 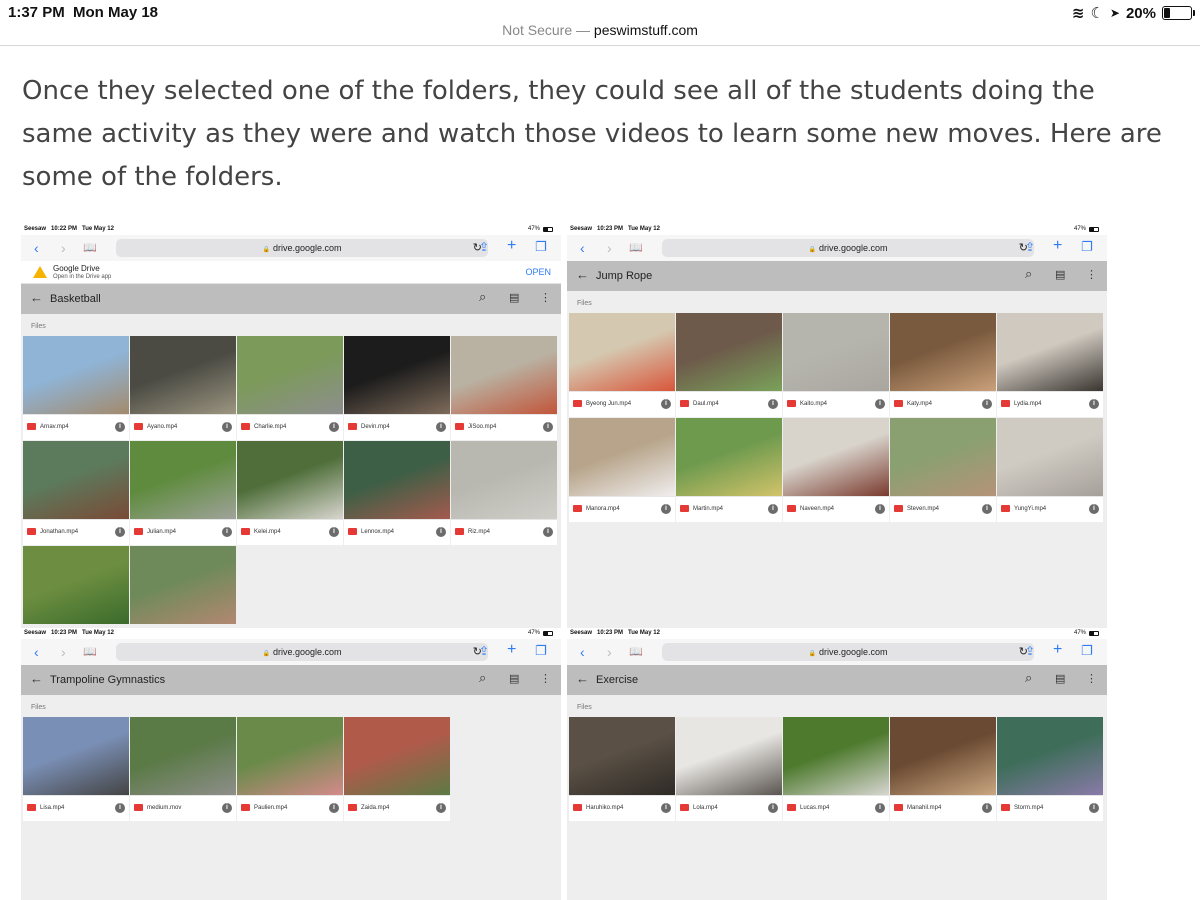 What do you see at coordinates (943, 769) in the screenshot?
I see `file-tile: Manahil.mp4 i` at bounding box center [943, 769].